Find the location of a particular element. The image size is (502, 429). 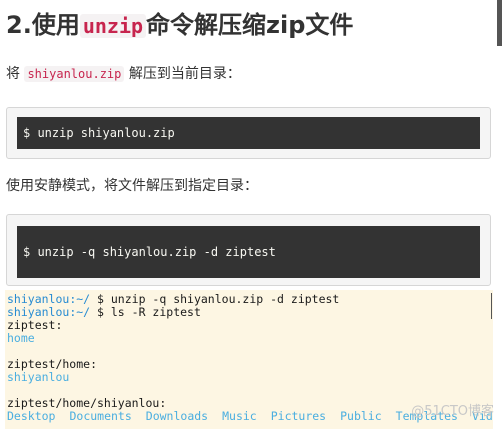

filename-code: shiyanlou.zip is located at coordinates (74, 74).